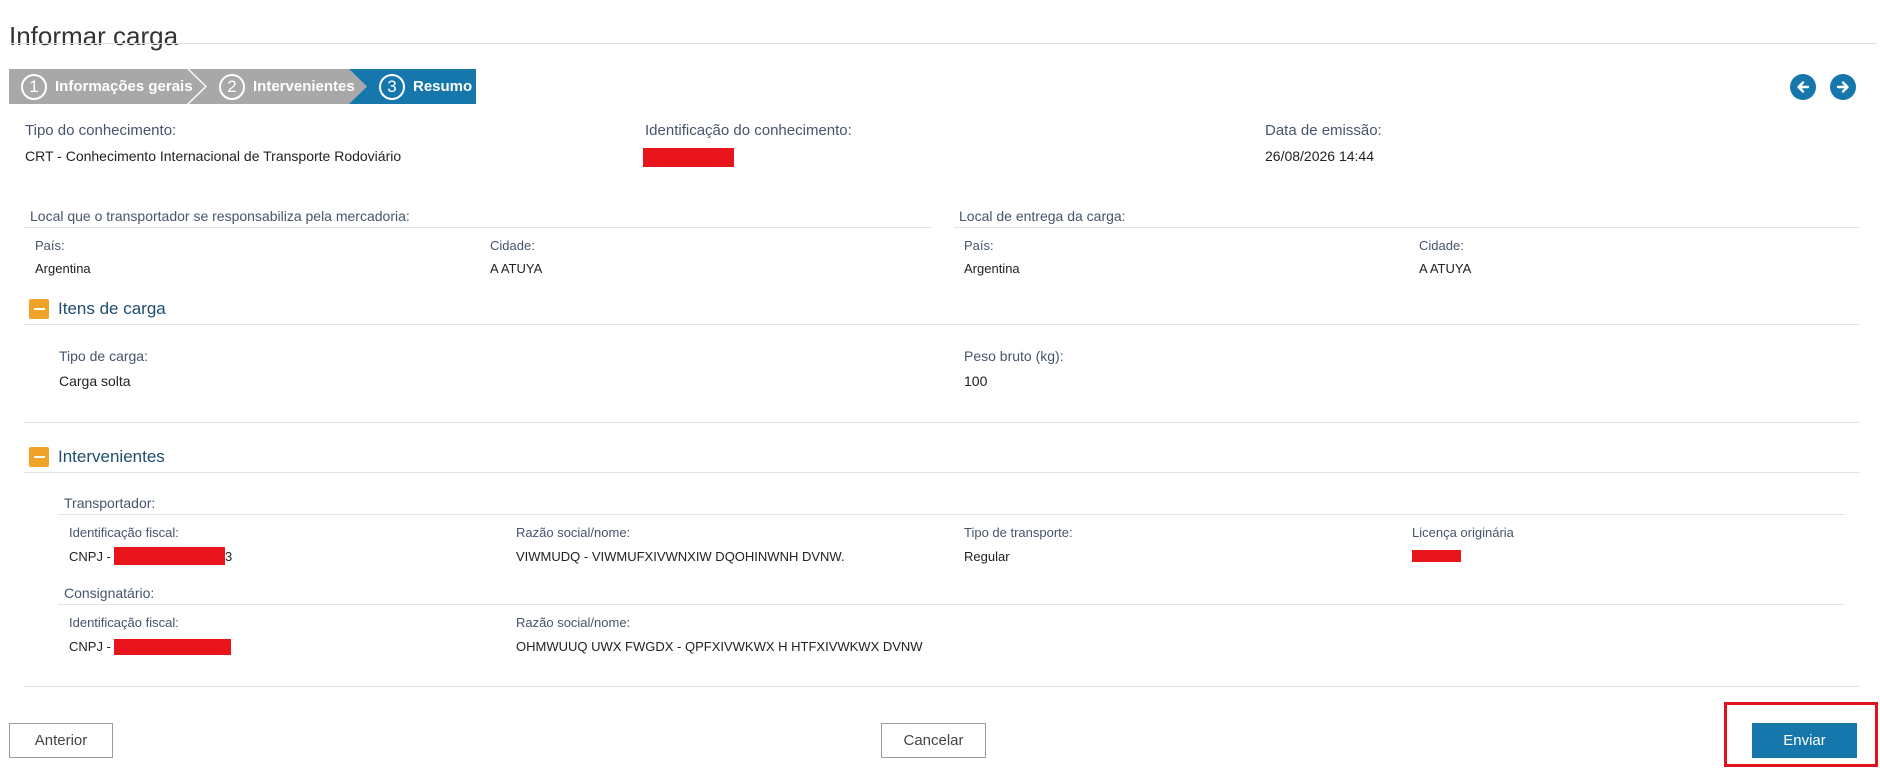 The height and width of the screenshot is (780, 1880). I want to click on transportador-fiscal-label: Identificação fiscal:, so click(124, 532).